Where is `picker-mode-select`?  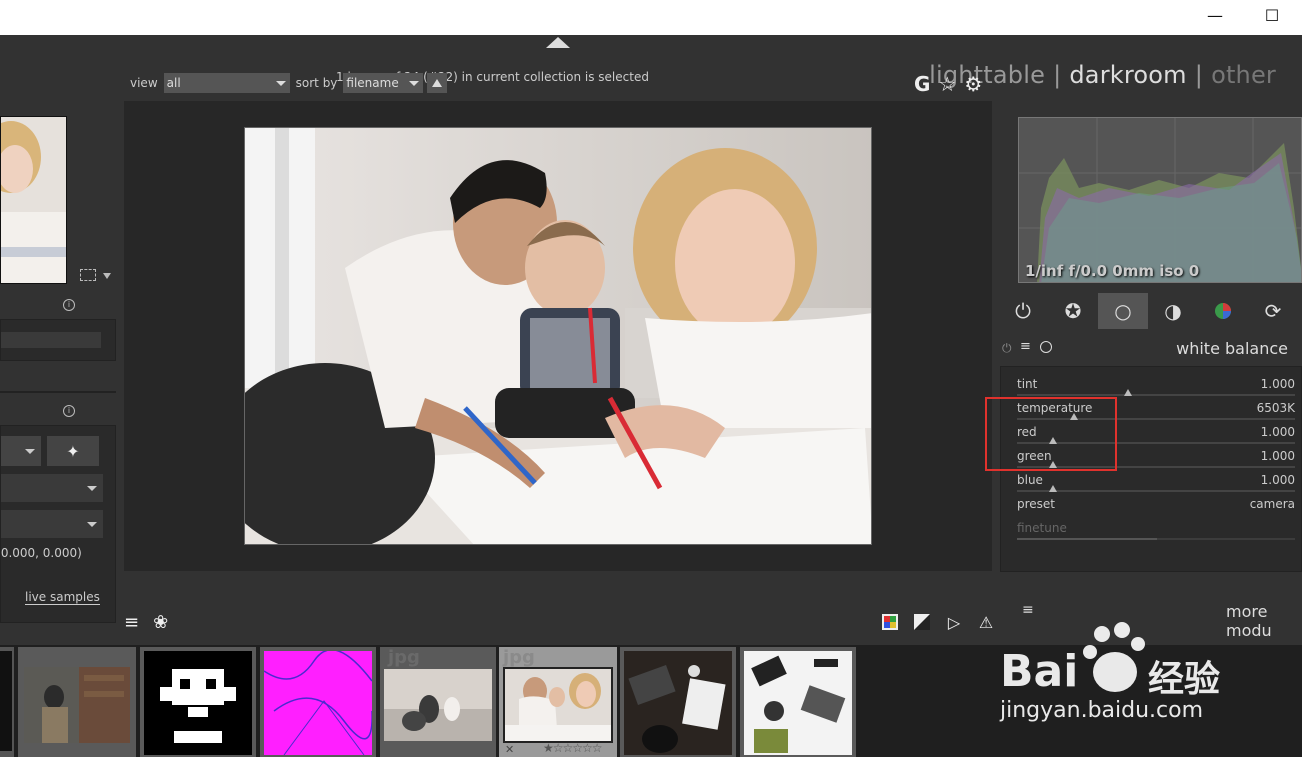 picker-mode-select is located at coordinates (21, 451).